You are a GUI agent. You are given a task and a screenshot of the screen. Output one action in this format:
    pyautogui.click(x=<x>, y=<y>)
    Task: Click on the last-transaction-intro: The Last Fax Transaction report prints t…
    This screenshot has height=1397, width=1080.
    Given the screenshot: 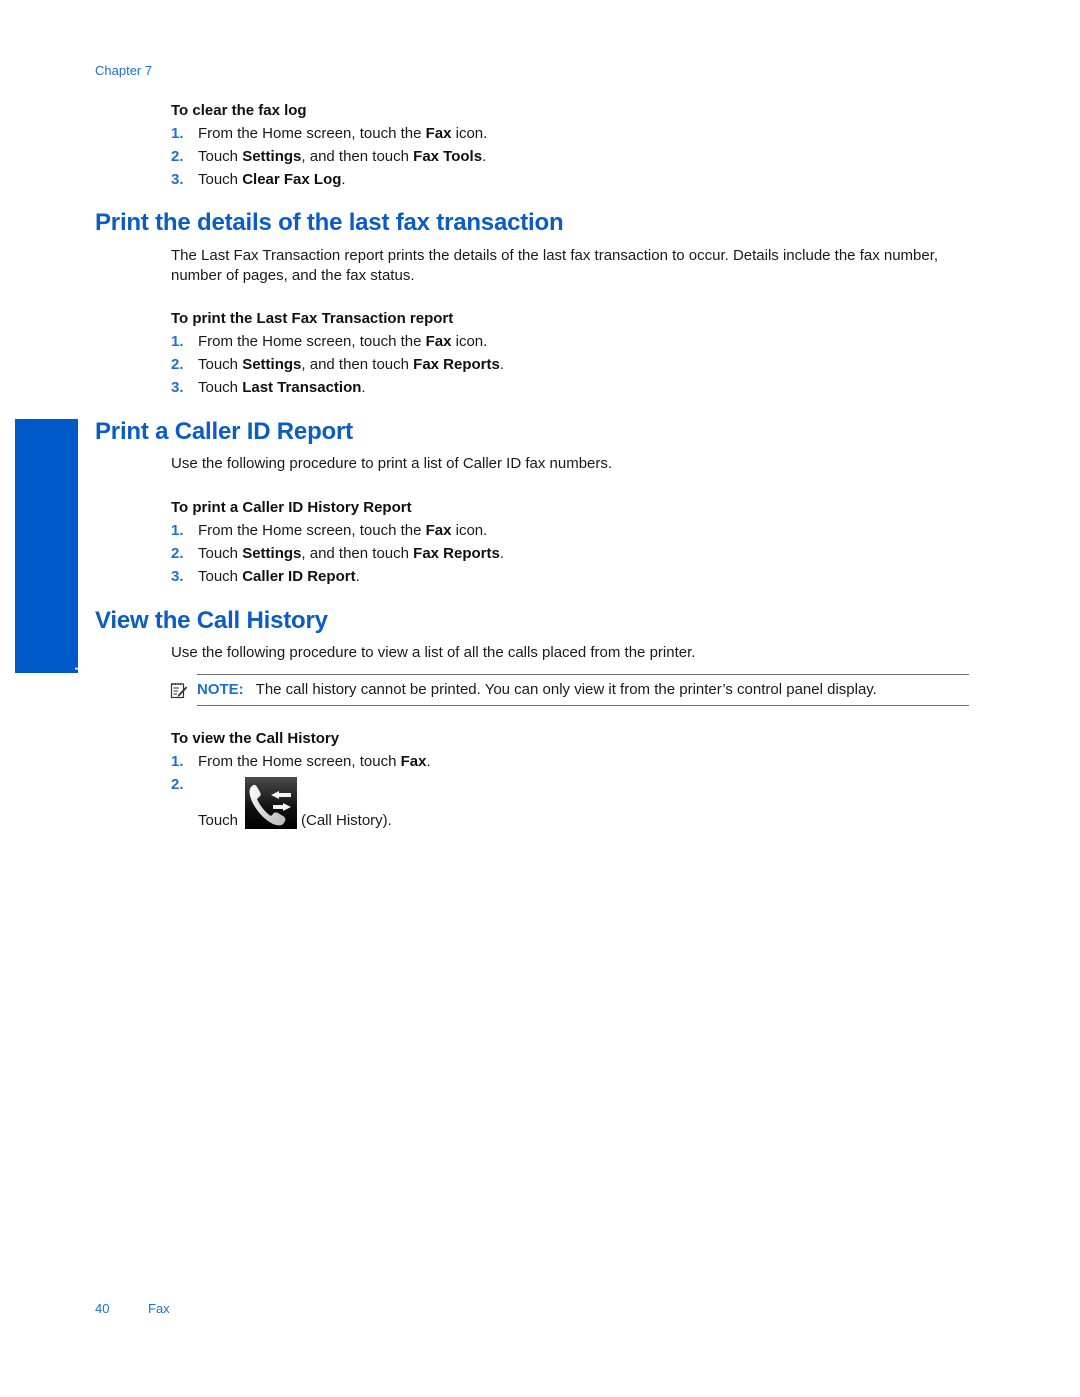 What is the action you would take?
    pyautogui.click(x=555, y=265)
    